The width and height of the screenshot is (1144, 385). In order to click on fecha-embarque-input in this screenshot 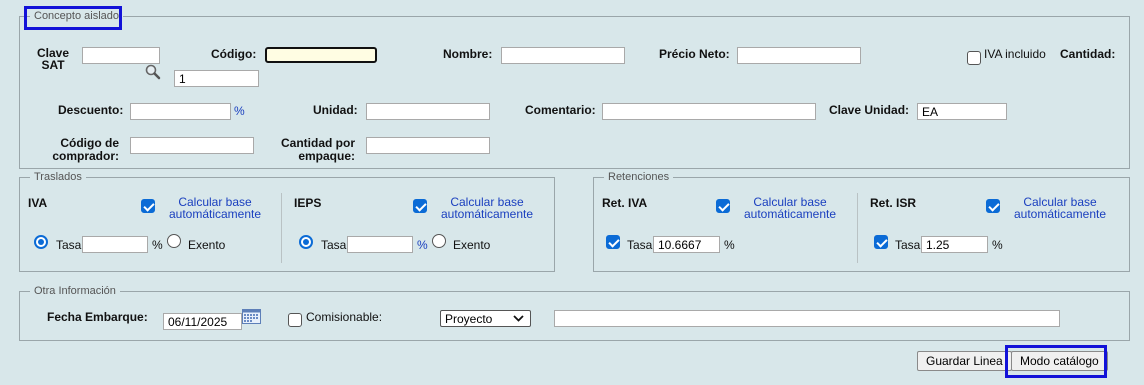, I will do `click(202, 321)`.